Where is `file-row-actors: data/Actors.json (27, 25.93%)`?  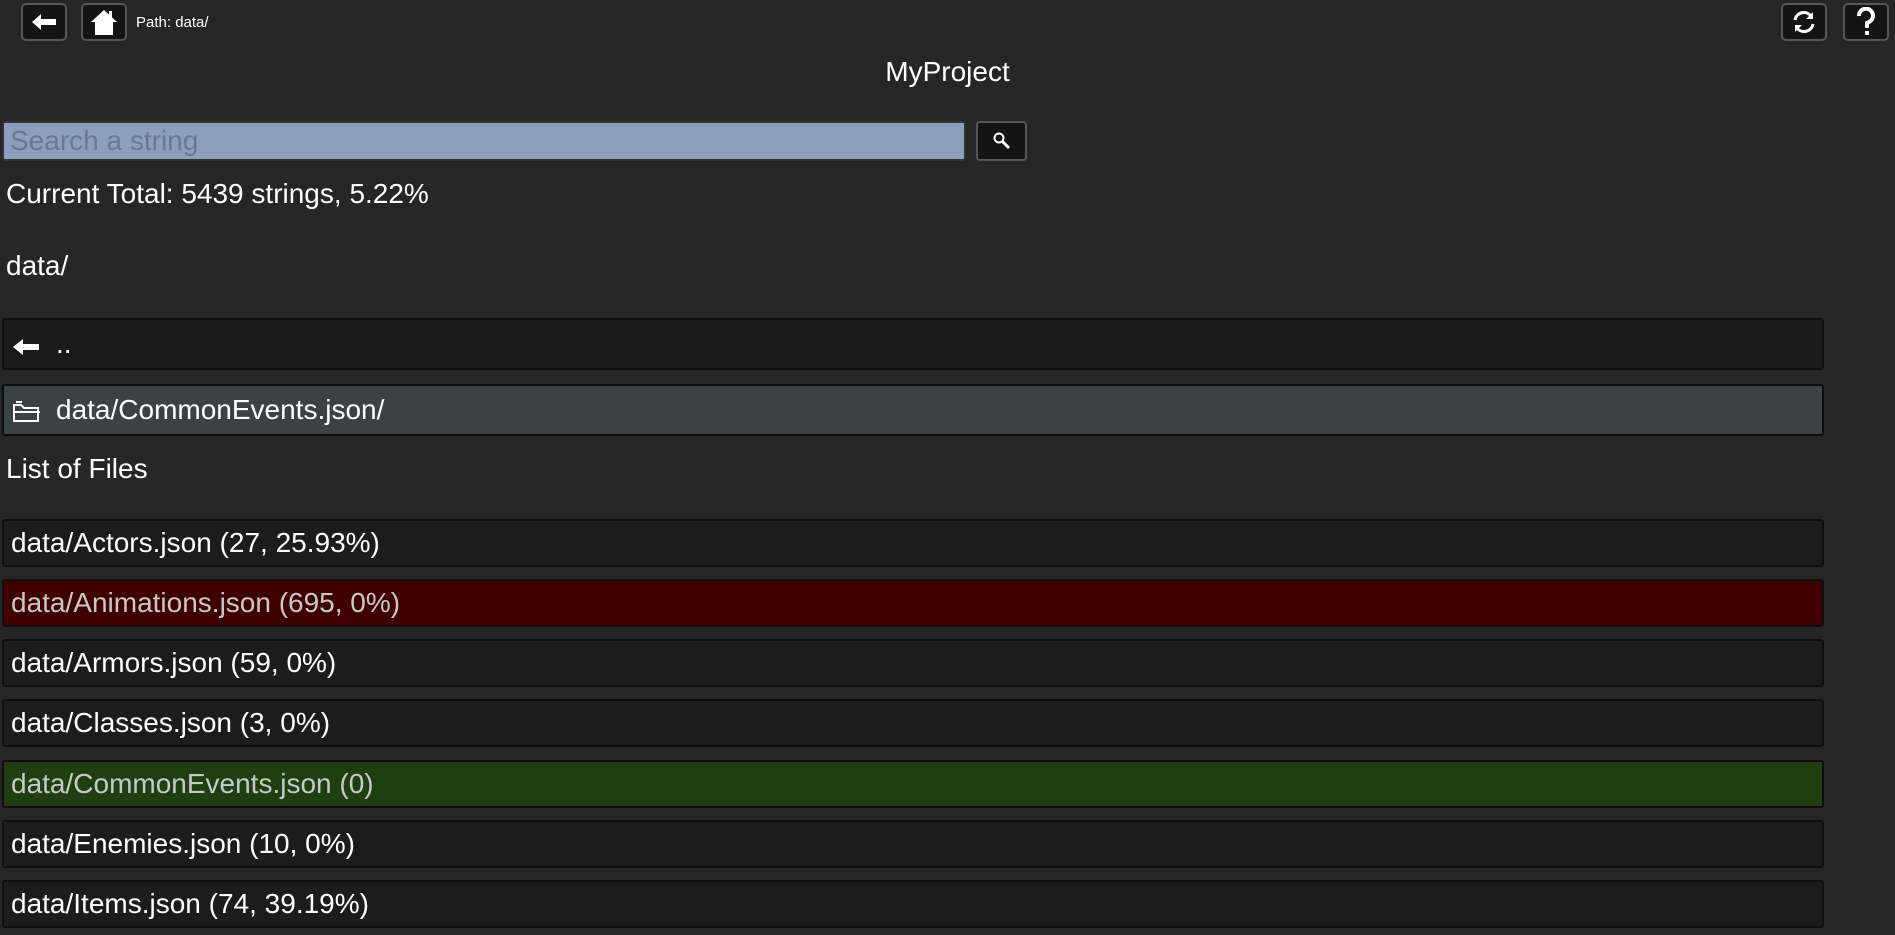
file-row-actors: data/Actors.json (27, 25.93%) is located at coordinates (913, 543).